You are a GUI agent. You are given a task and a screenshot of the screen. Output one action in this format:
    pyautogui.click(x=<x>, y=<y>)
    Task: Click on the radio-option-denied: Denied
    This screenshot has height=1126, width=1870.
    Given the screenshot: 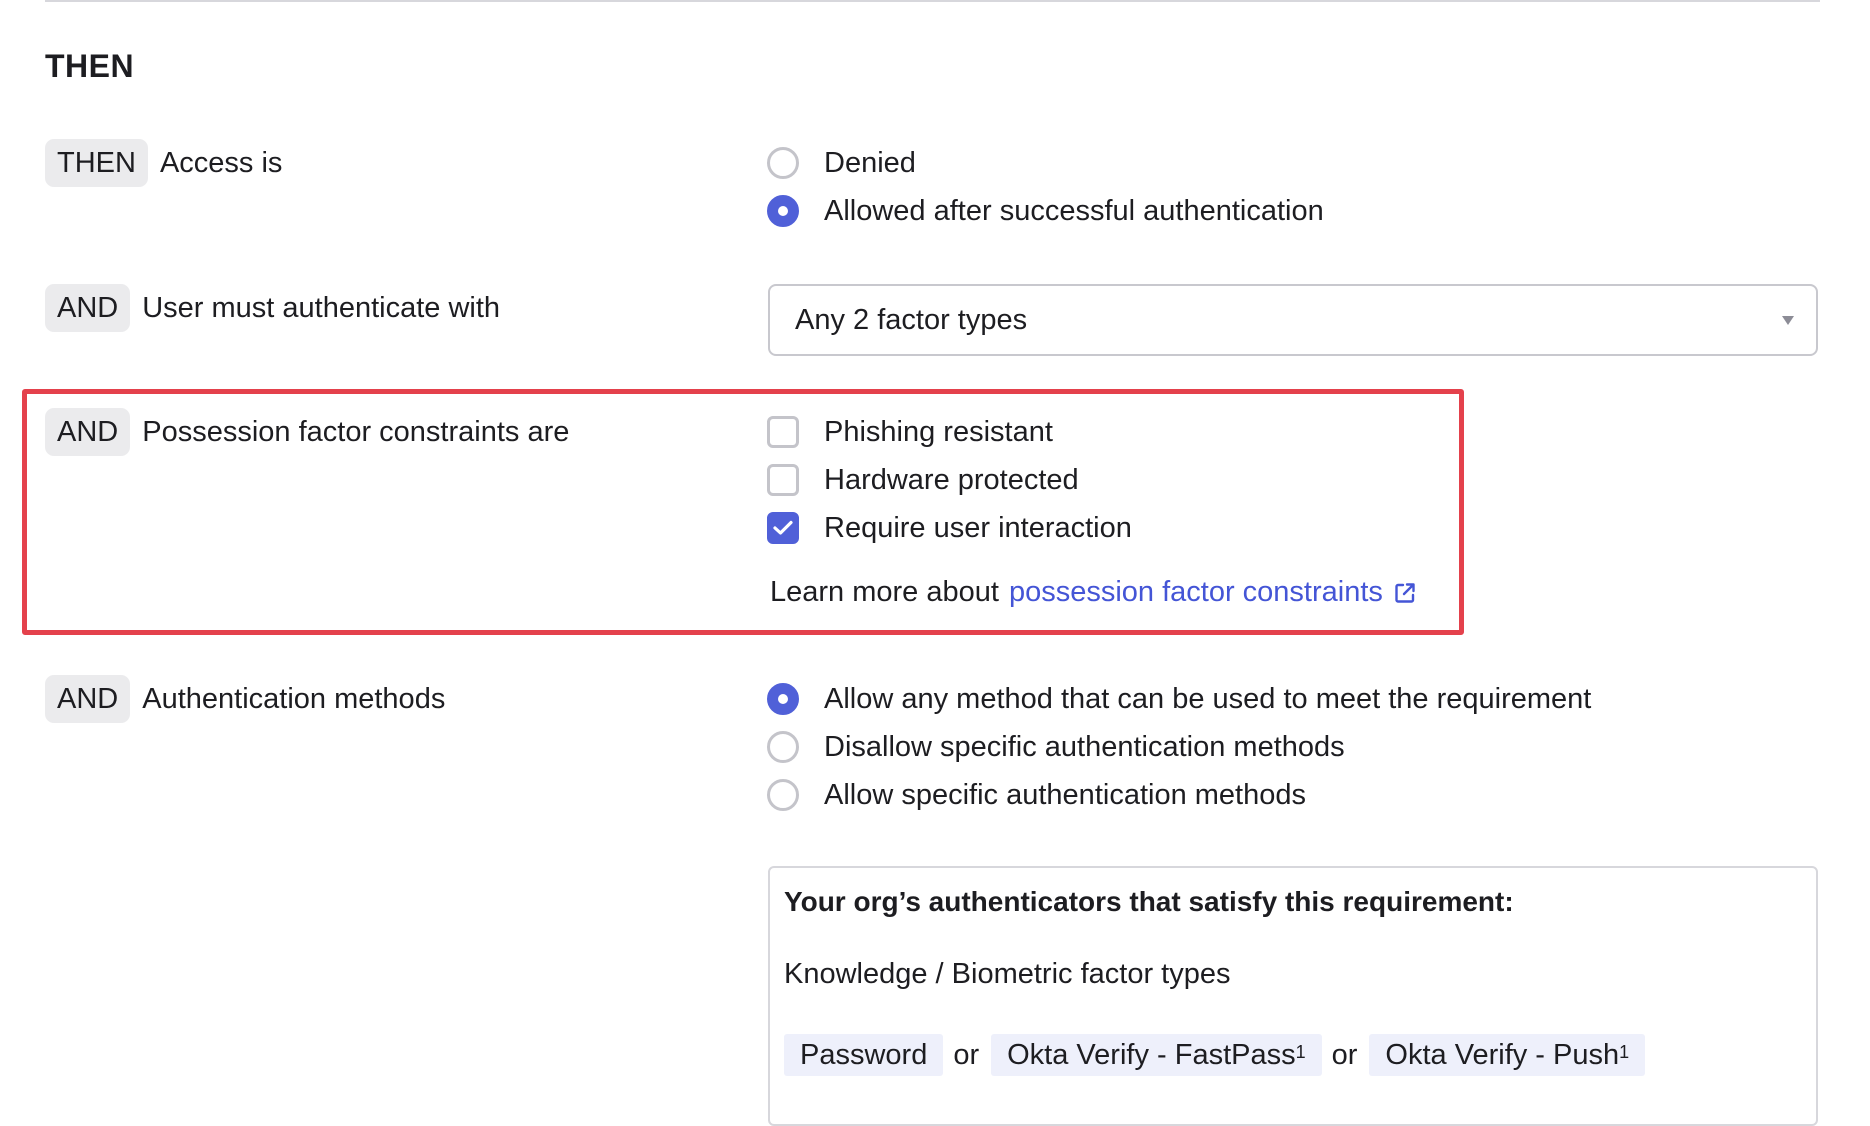 What is the action you would take?
    pyautogui.click(x=841, y=163)
    